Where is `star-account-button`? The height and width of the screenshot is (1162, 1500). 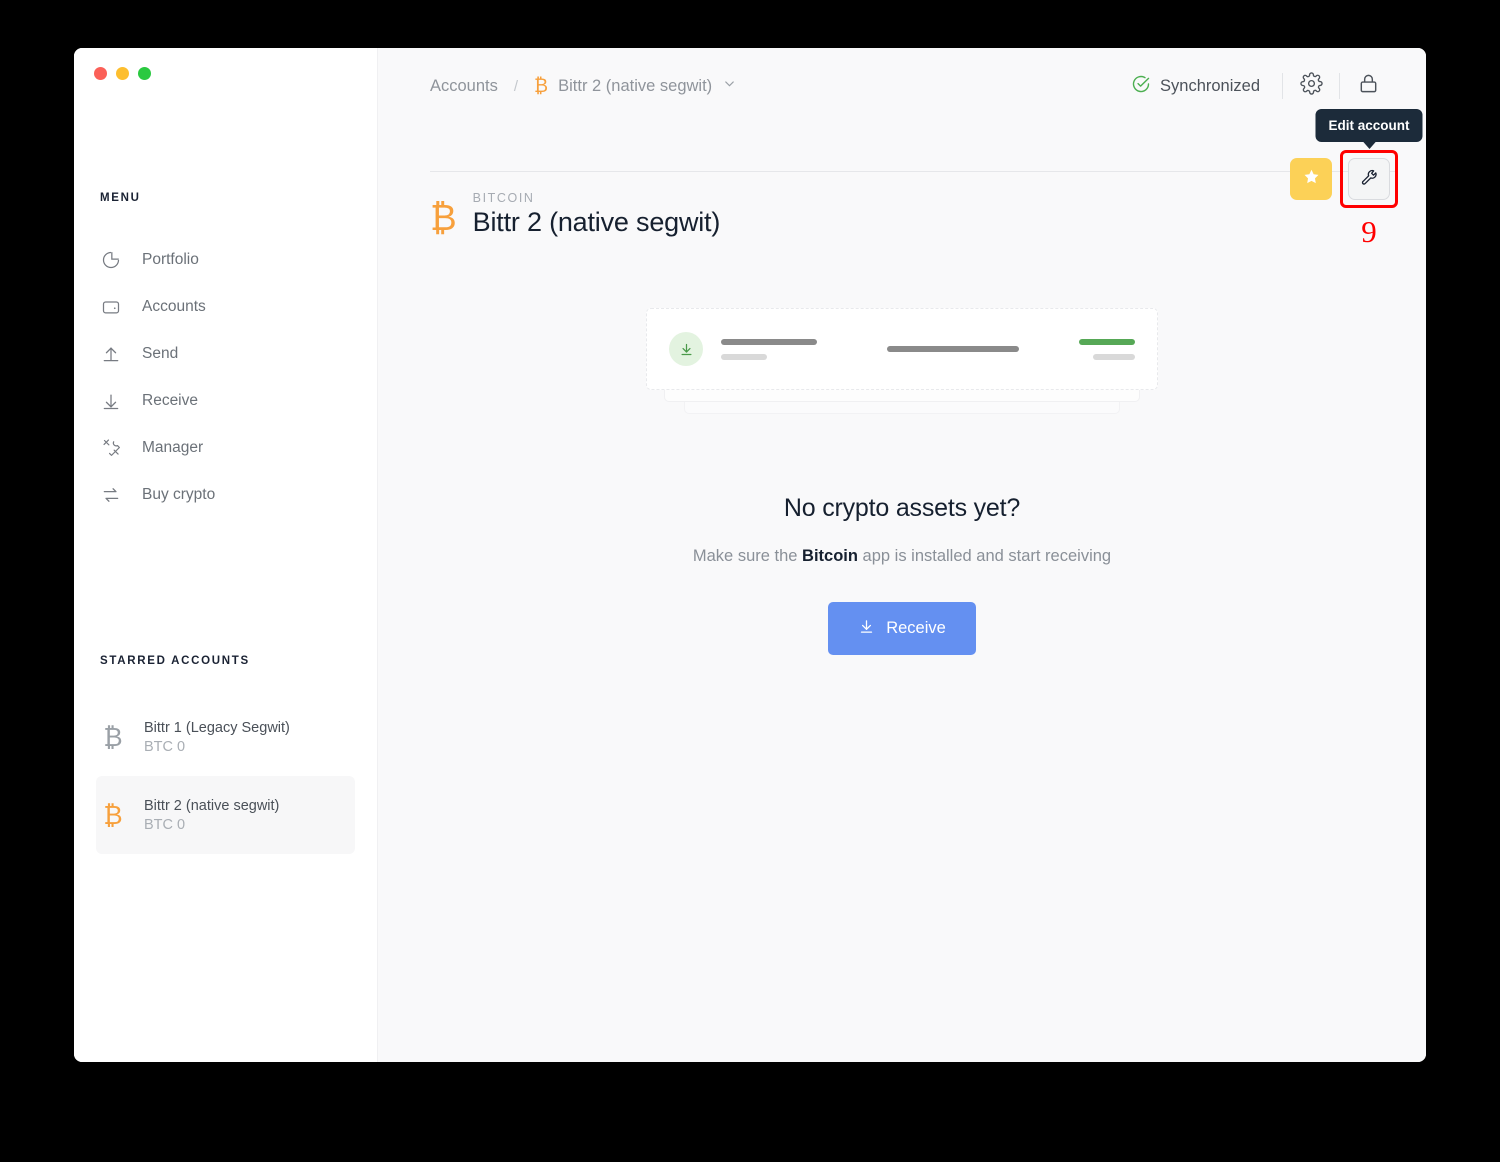 star-account-button is located at coordinates (1311, 179).